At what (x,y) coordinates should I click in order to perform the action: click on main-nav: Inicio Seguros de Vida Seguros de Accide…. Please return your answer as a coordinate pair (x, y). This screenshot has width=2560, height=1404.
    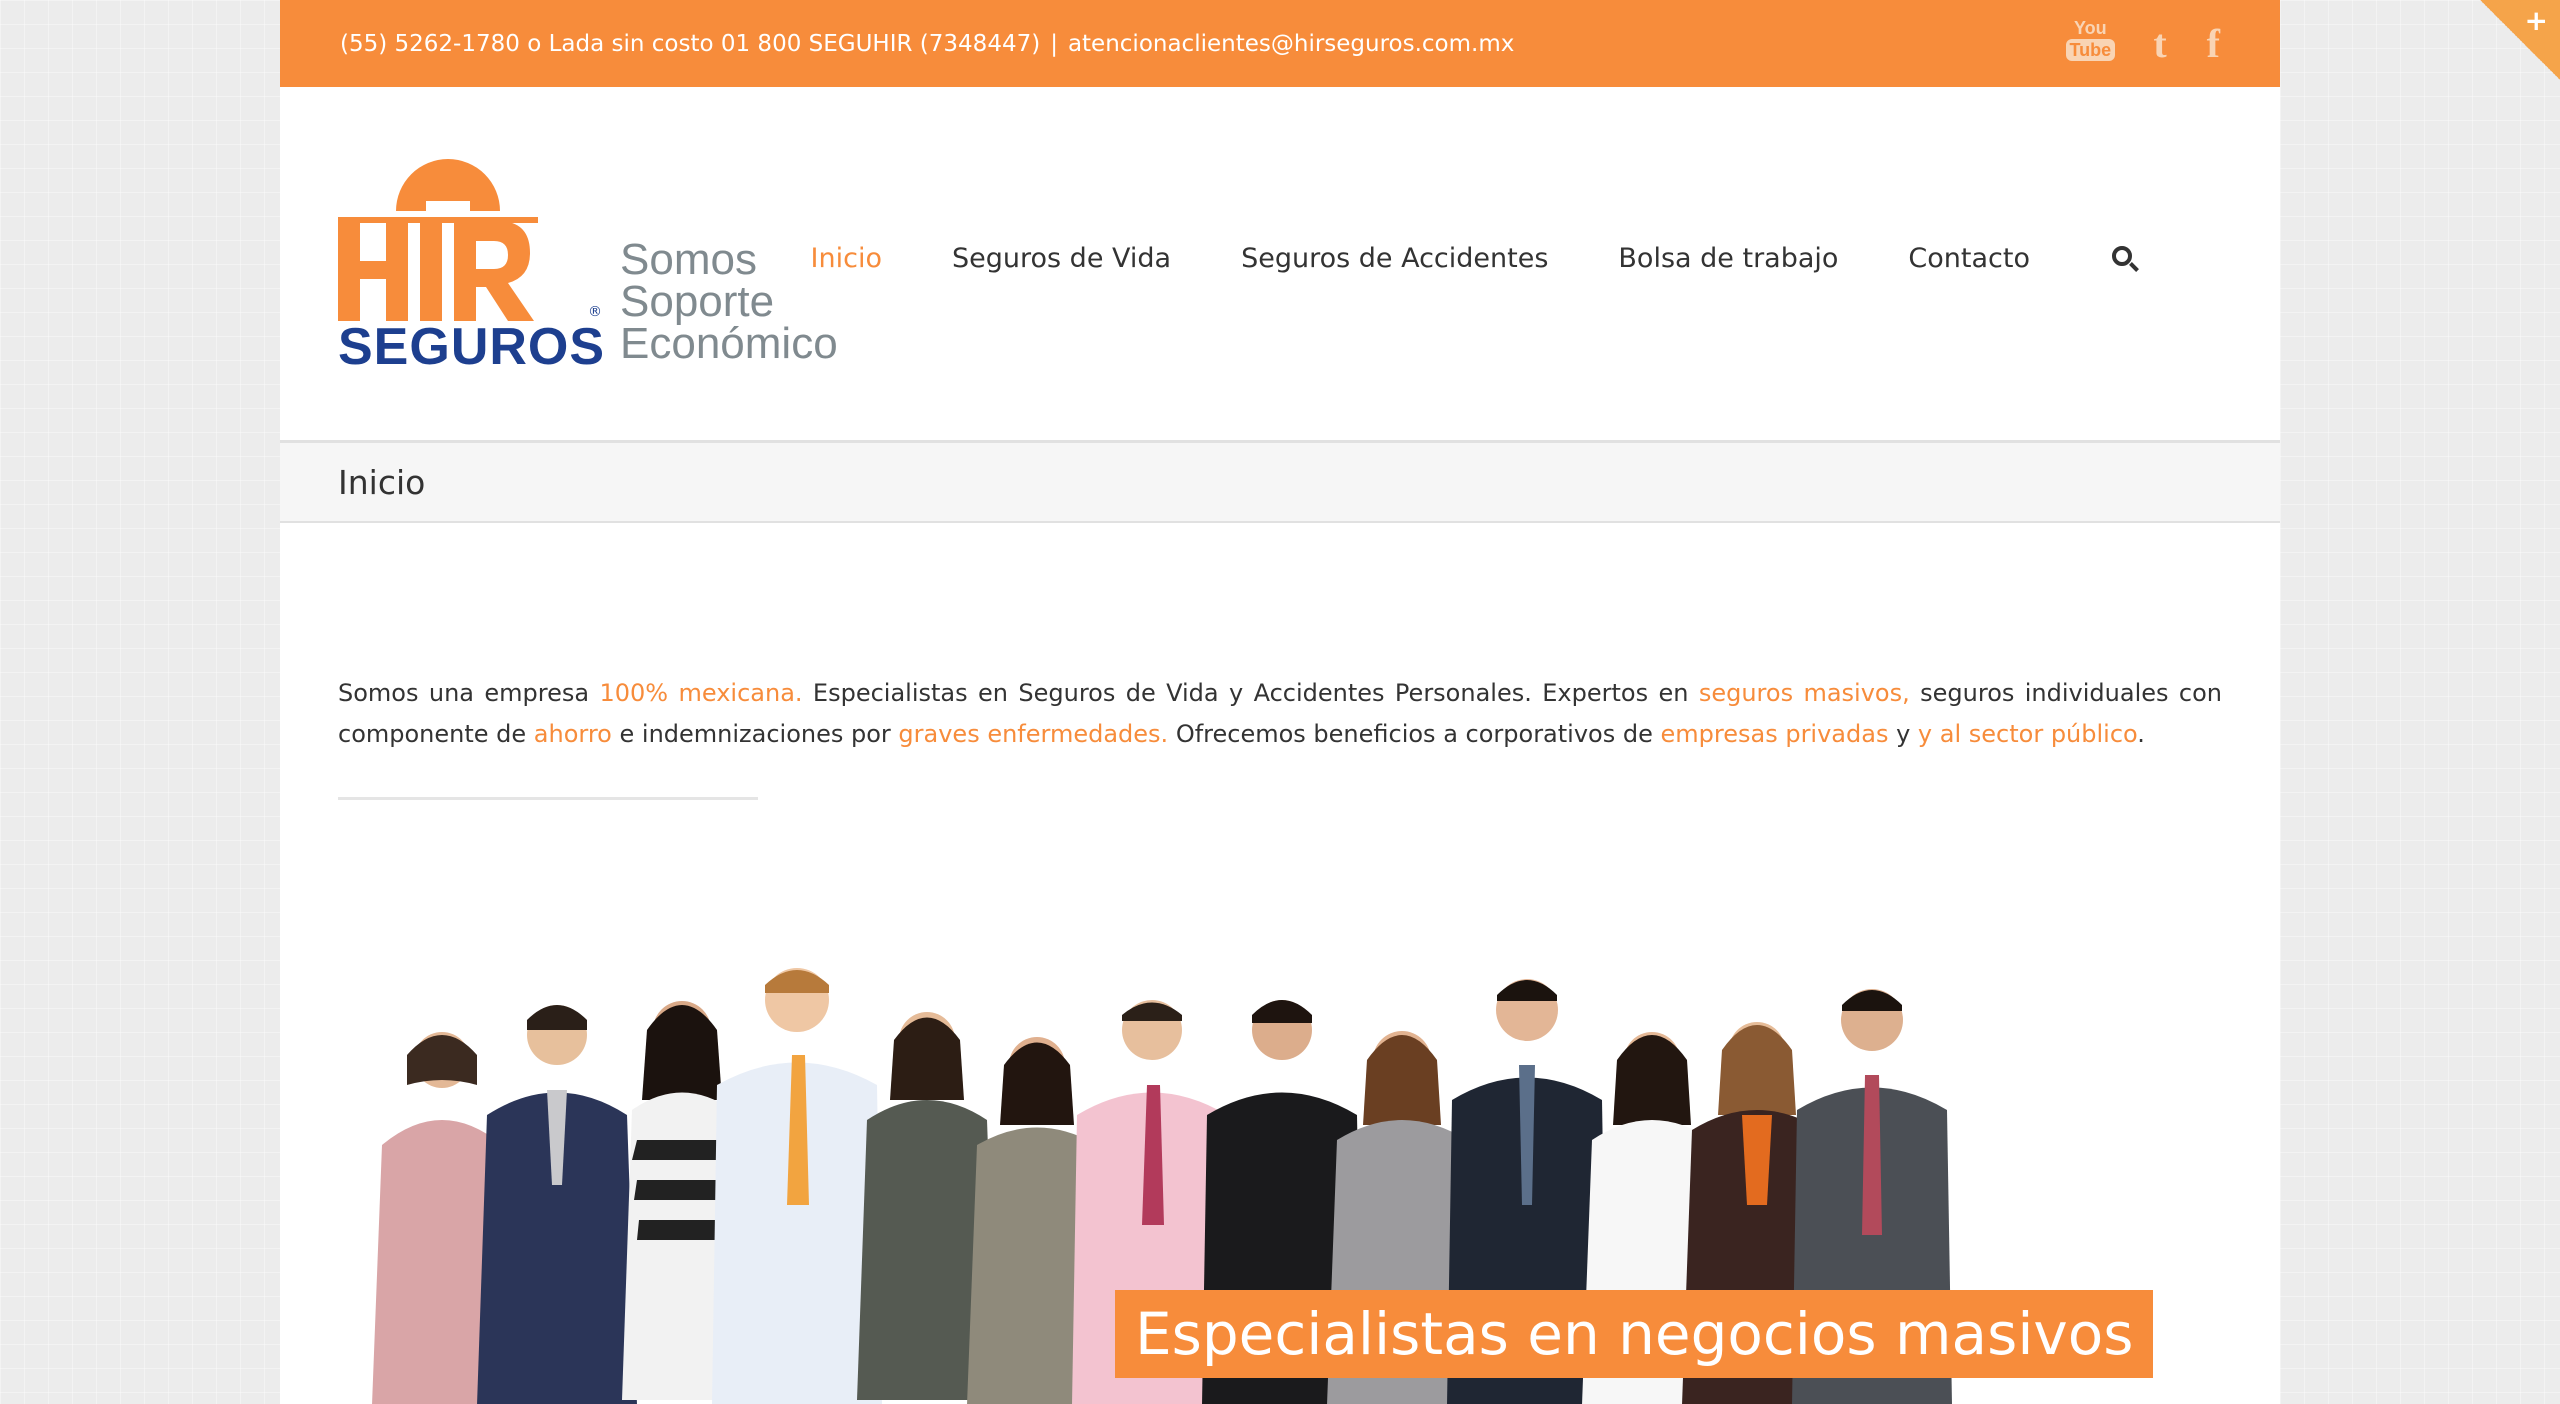
    Looking at the image, I should click on (1440, 258).